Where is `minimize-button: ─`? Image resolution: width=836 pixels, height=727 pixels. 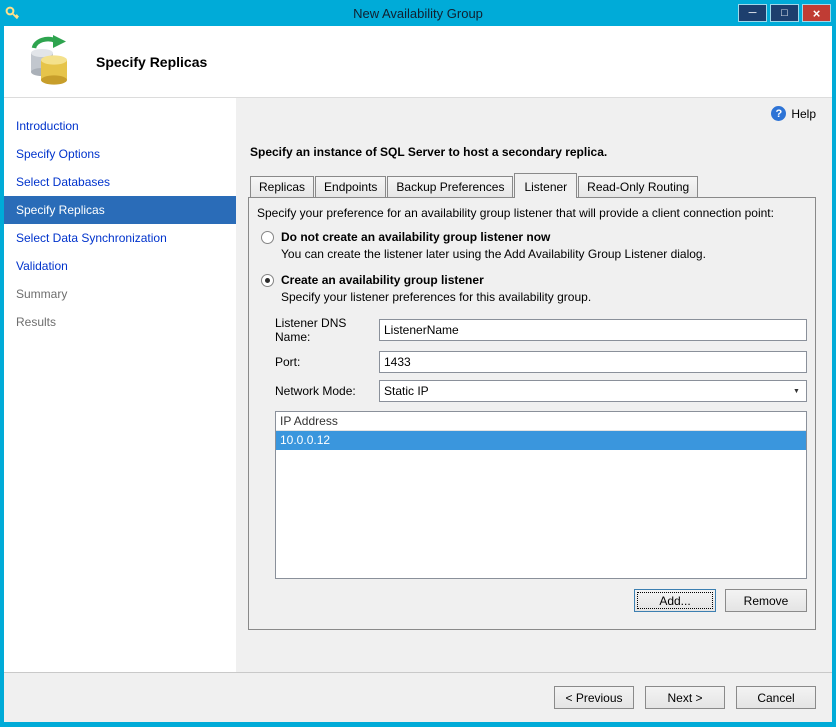
minimize-button: ─ is located at coordinates (752, 13).